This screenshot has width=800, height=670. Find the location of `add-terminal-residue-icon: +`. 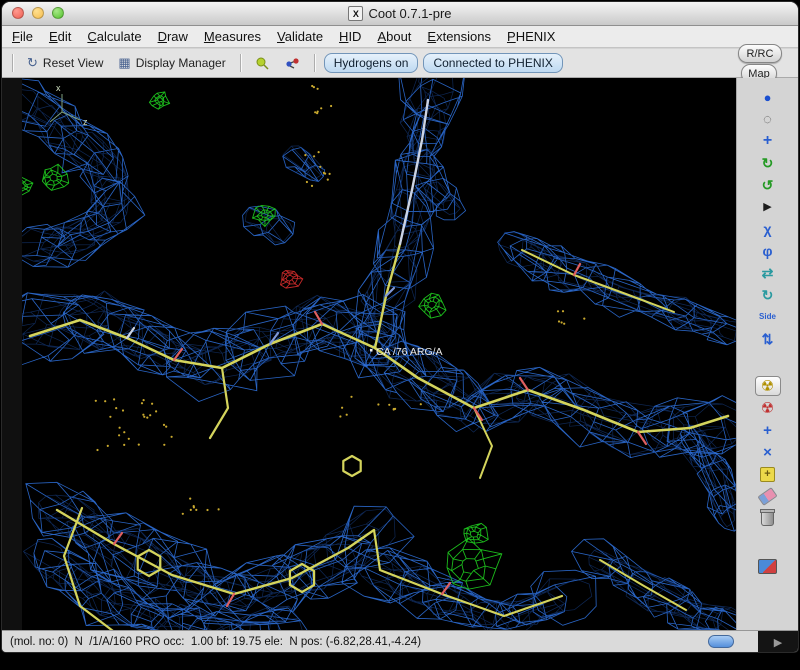

add-terminal-residue-icon: + is located at coordinates (768, 474).